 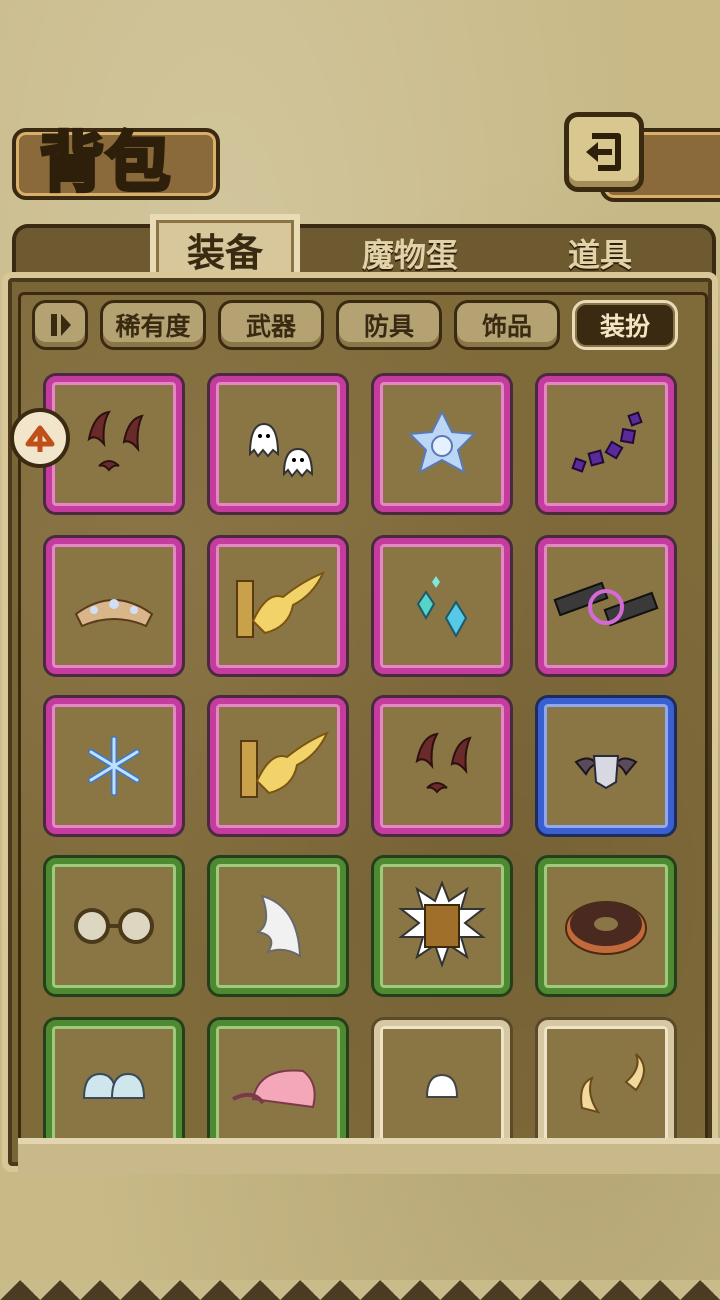 I want to click on zigzag-border-top, so click(x=360, y=10).